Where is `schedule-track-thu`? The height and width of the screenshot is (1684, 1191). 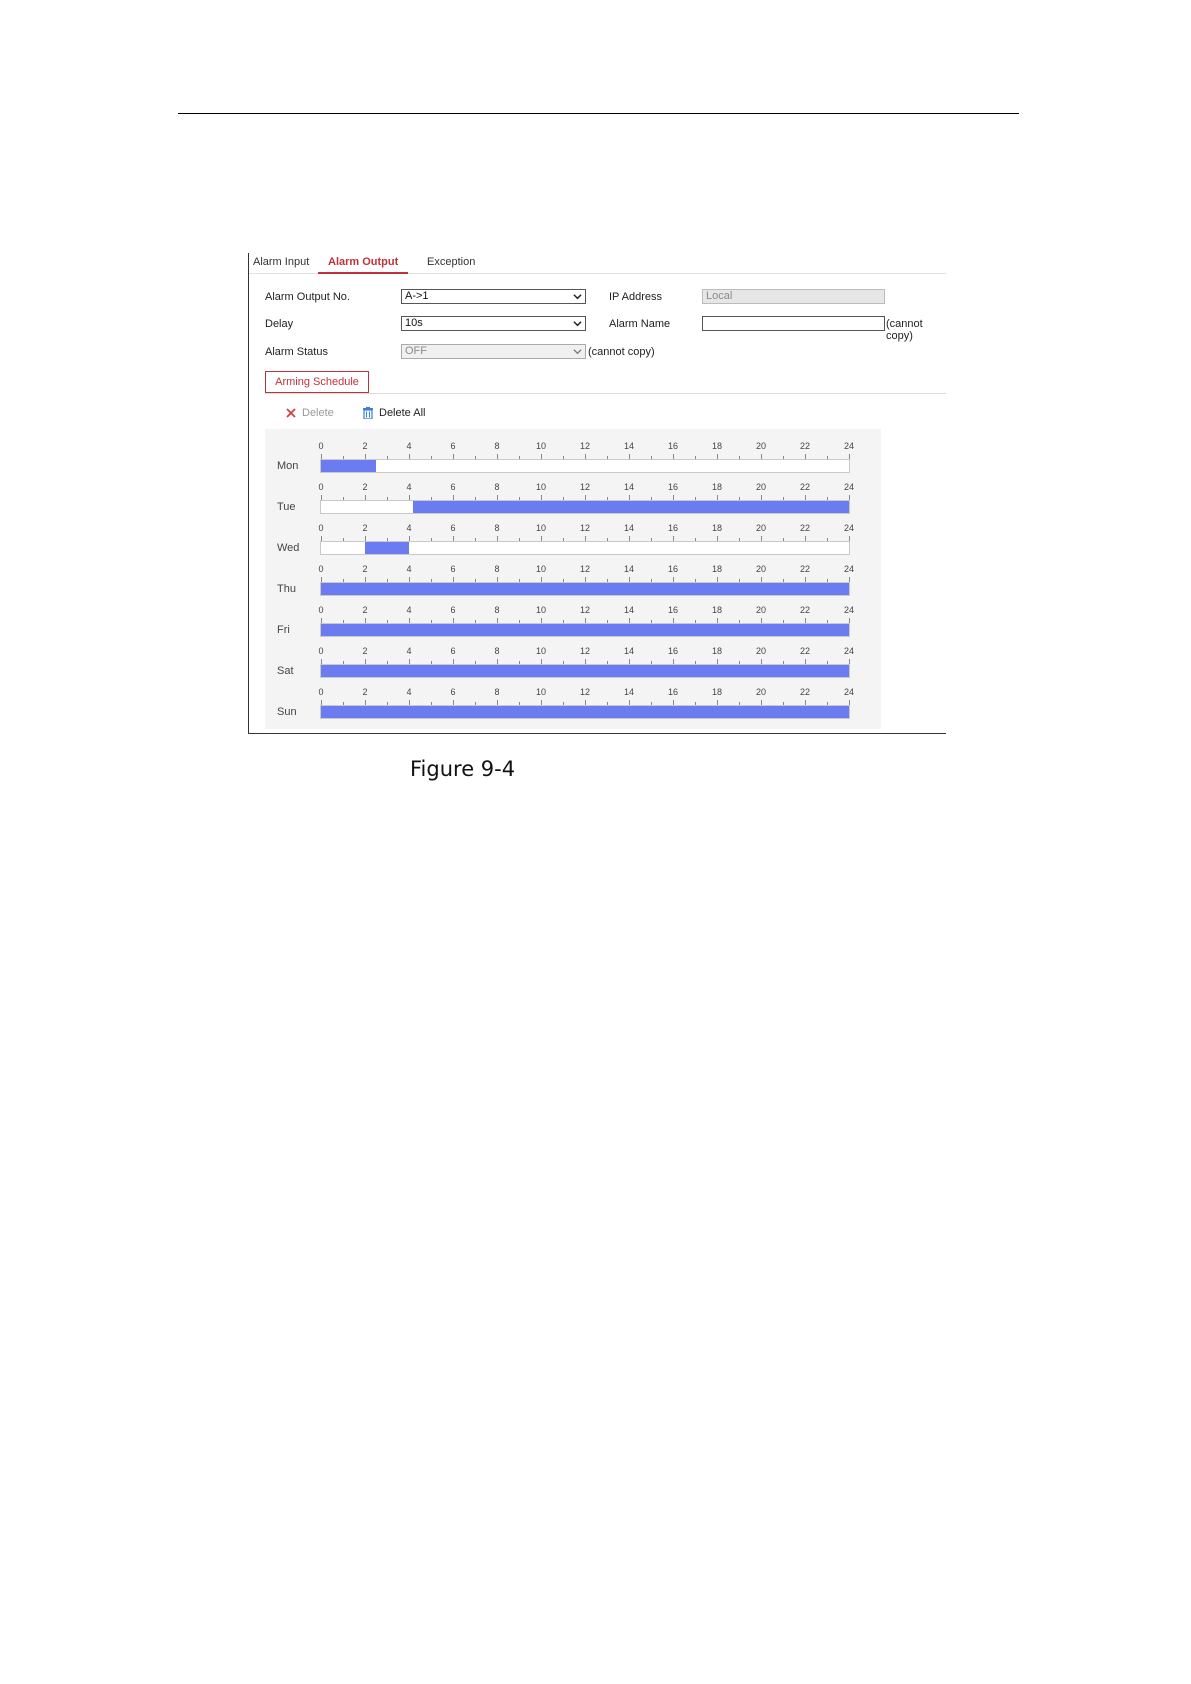 schedule-track-thu is located at coordinates (585, 589).